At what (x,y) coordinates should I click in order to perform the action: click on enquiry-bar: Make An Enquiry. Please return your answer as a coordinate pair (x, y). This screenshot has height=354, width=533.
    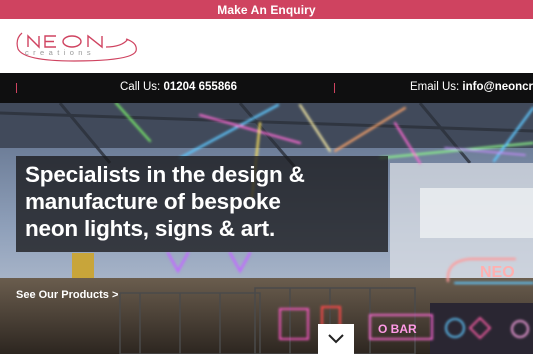
    Looking at the image, I should click on (266, 9).